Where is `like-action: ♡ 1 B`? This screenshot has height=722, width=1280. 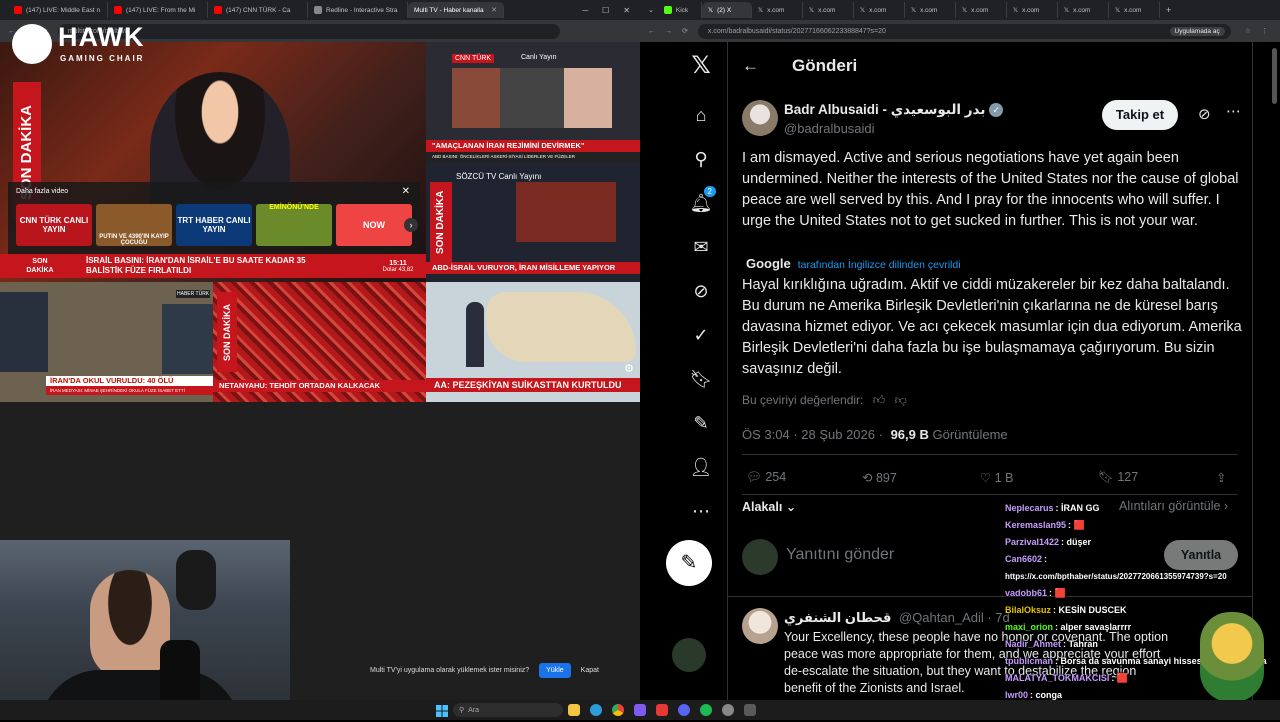
like-action: ♡ 1 B is located at coordinates (996, 477).